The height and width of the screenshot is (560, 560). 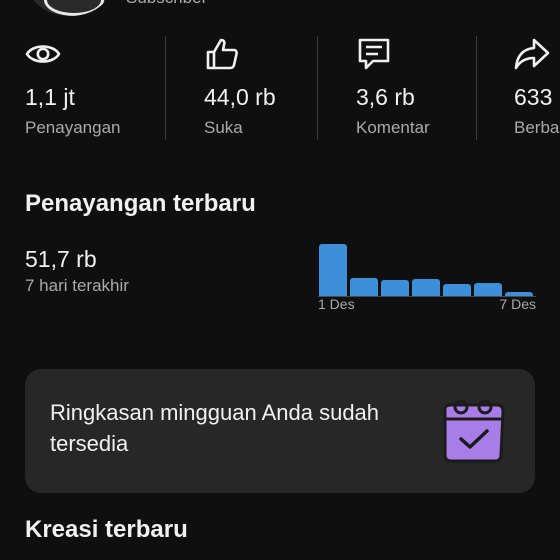 What do you see at coordinates (385, 97) in the screenshot?
I see `stat-value: 3,6 rb` at bounding box center [385, 97].